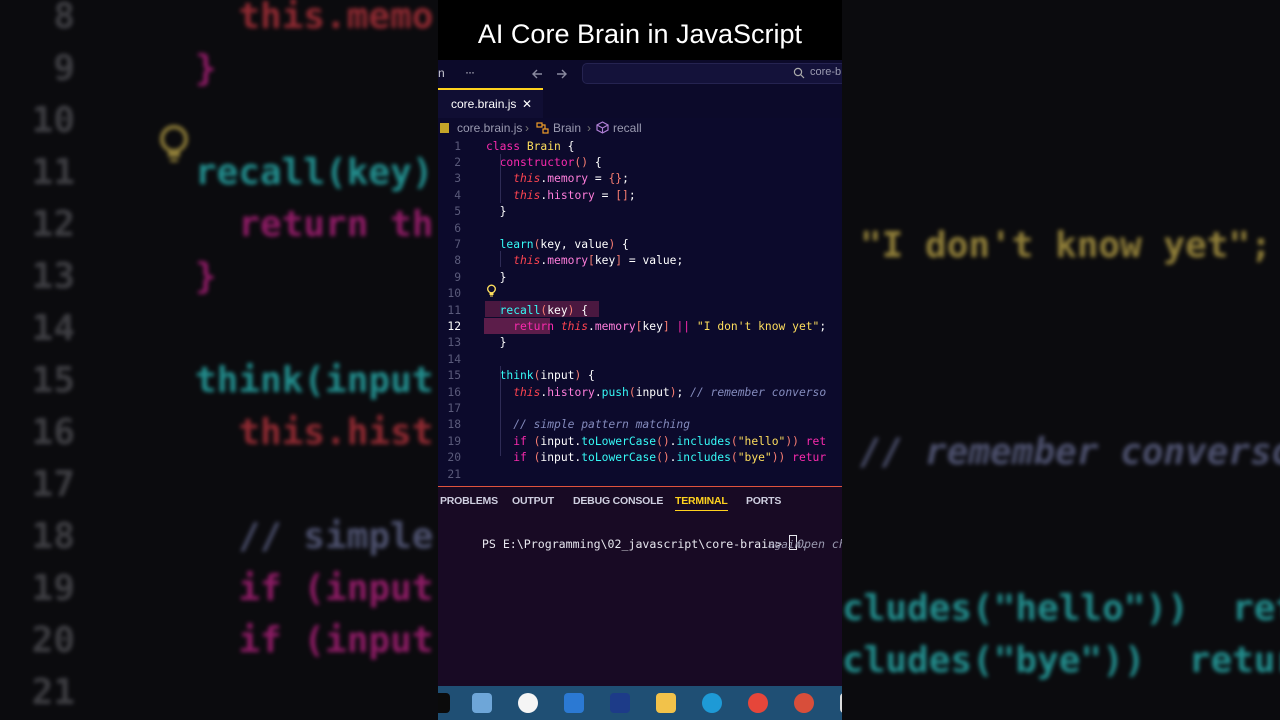 This screenshot has width=1280, height=720. What do you see at coordinates (640, 409) in the screenshot?
I see `code-line: 17` at bounding box center [640, 409].